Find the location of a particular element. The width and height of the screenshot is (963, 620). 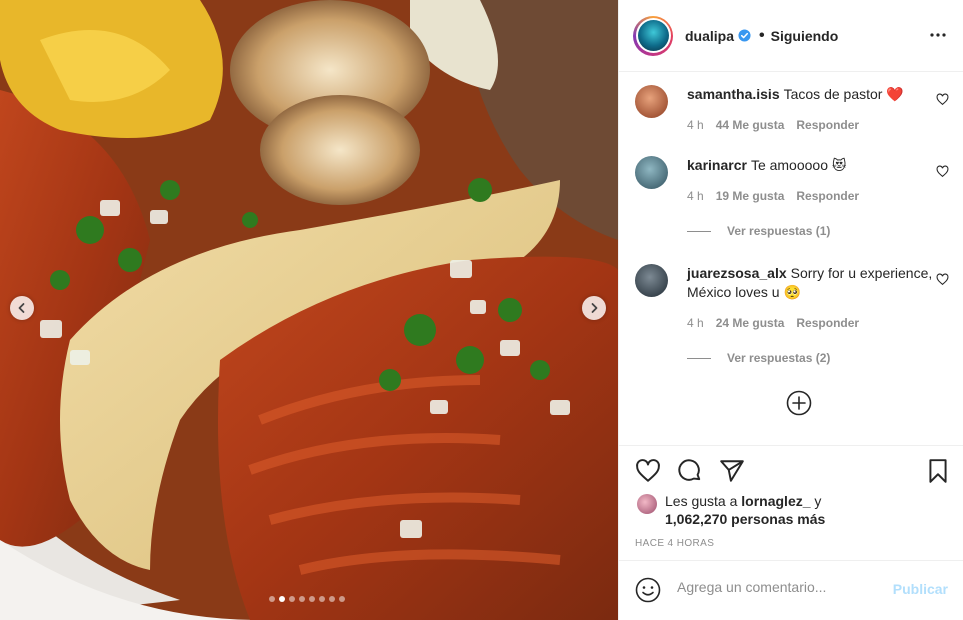

likes-count: 1,062,270 personas más is located at coordinates (745, 519).